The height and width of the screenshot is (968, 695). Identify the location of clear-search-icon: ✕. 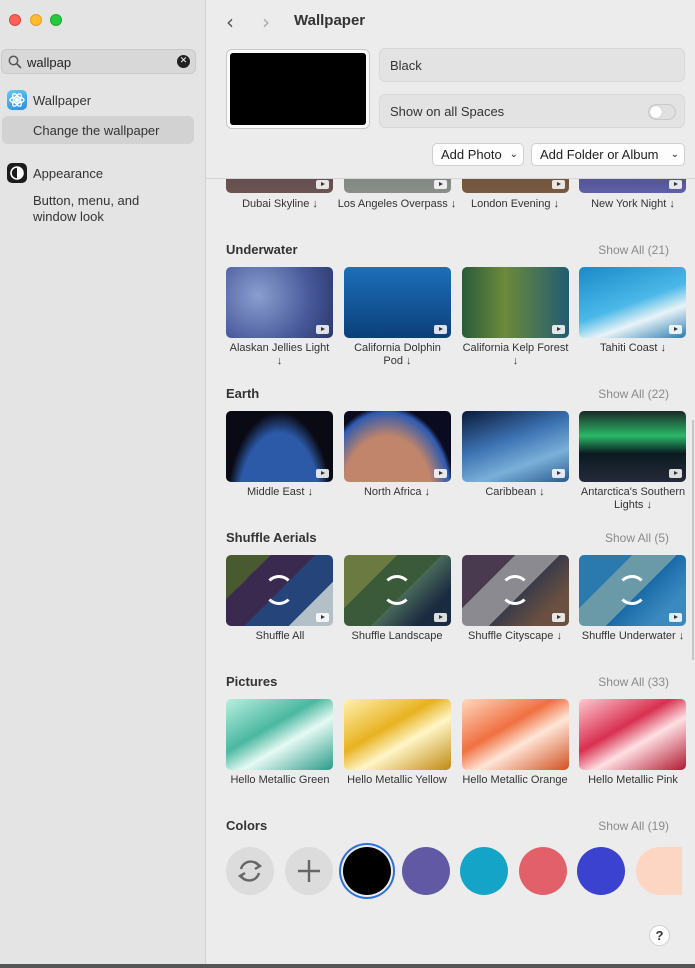
(183, 61).